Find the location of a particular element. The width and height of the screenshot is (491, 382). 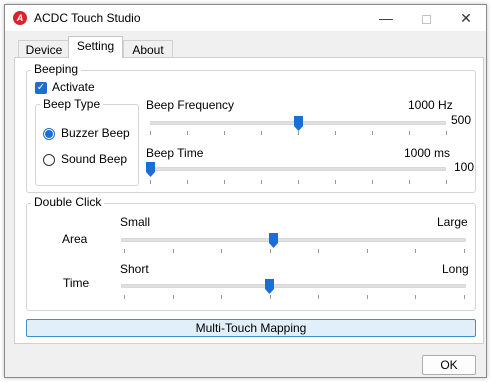

time-max-label: Long is located at coordinates (455, 269).